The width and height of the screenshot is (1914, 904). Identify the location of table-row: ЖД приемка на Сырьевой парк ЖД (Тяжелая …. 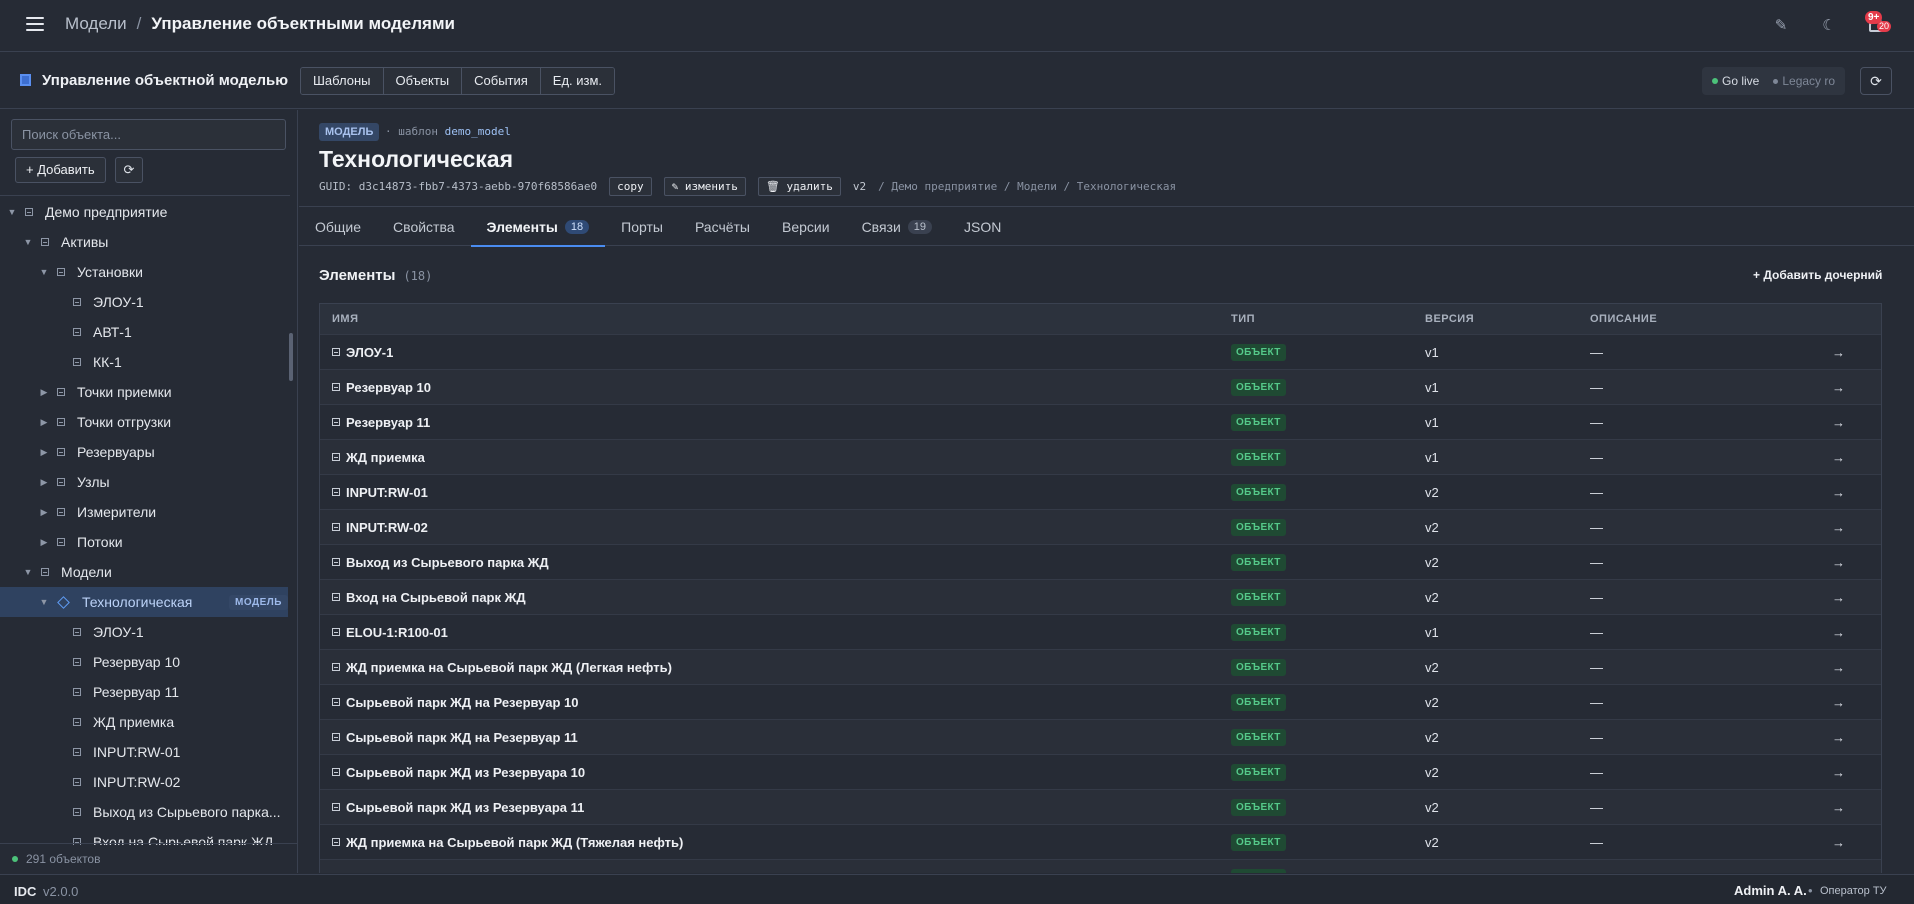
(1100, 841).